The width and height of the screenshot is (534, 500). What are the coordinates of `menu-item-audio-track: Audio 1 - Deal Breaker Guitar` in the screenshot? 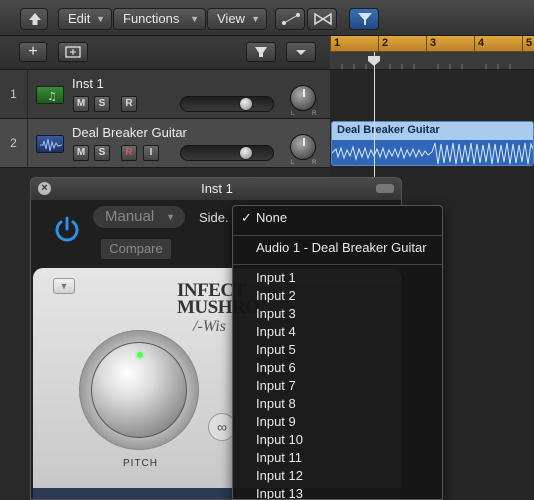 It's located at (337, 248).